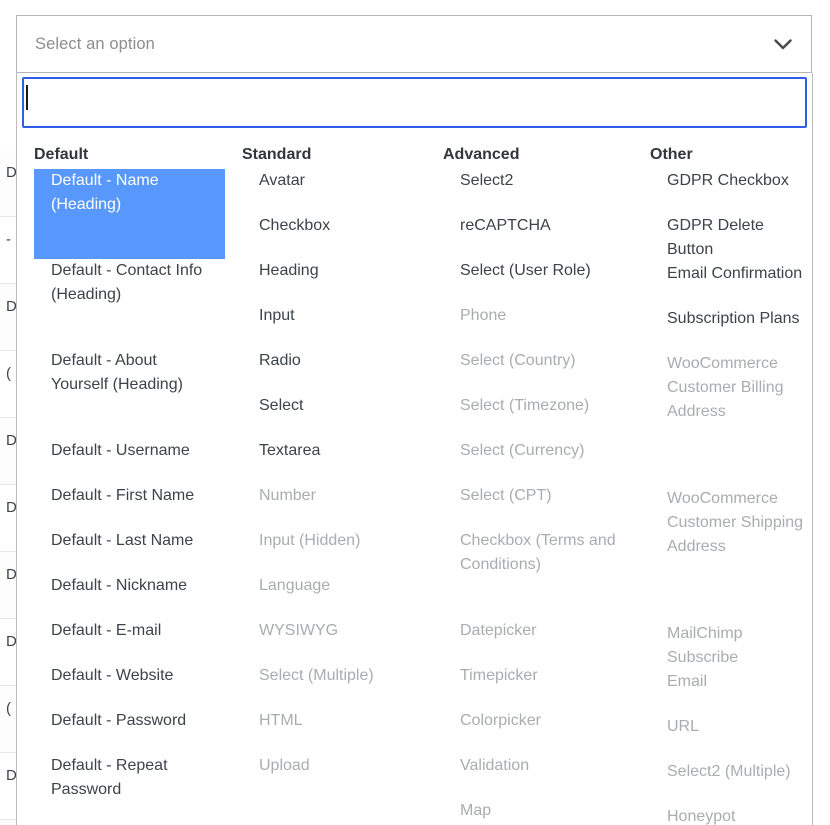 The image size is (830, 825). I want to click on option-item: Select2 (Multiple), so click(731, 782).